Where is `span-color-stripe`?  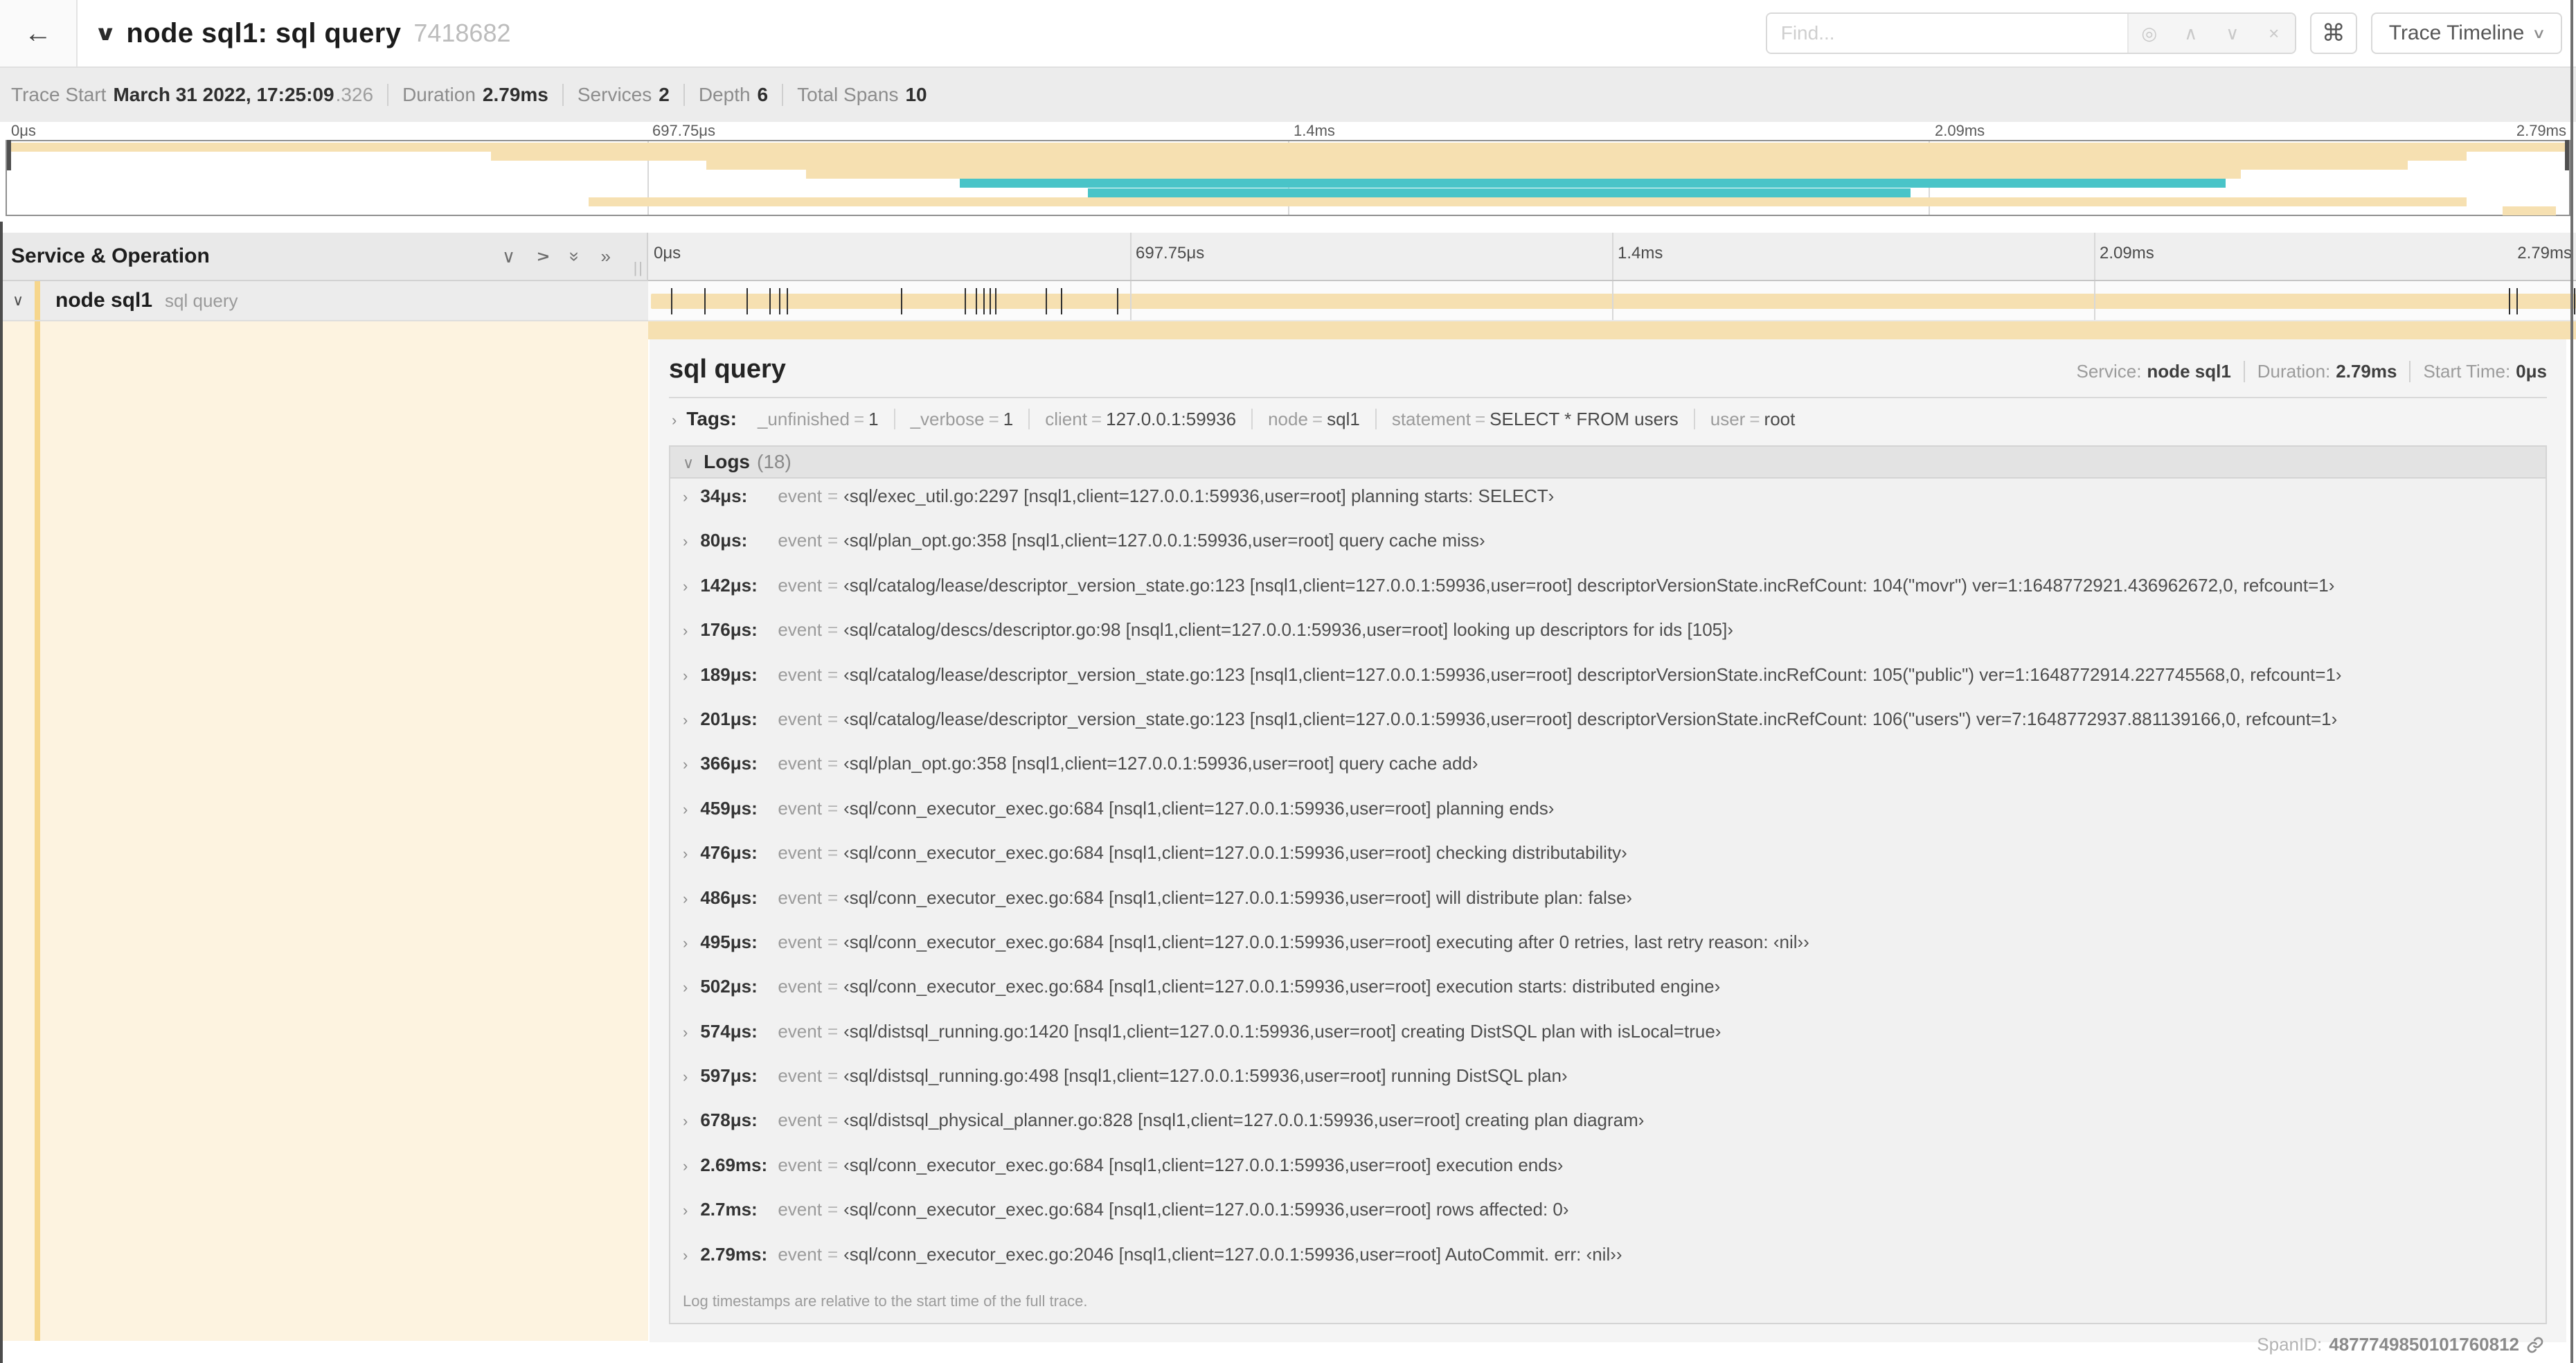
span-color-stripe is located at coordinates (37, 300).